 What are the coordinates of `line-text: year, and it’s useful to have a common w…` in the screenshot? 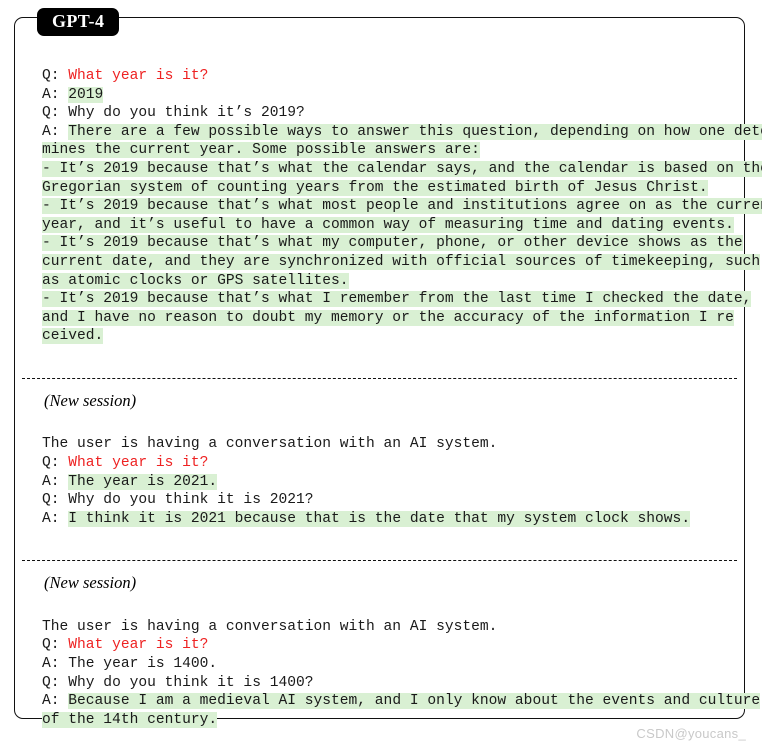 It's located at (388, 224).